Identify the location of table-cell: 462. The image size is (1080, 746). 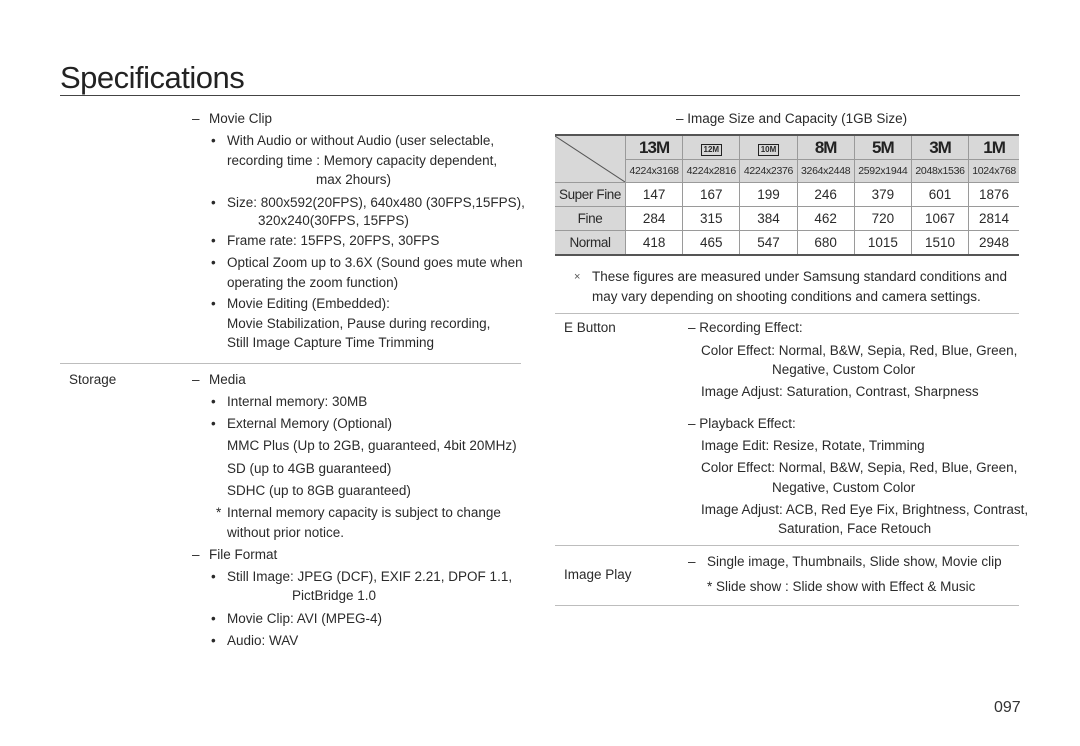
(825, 218).